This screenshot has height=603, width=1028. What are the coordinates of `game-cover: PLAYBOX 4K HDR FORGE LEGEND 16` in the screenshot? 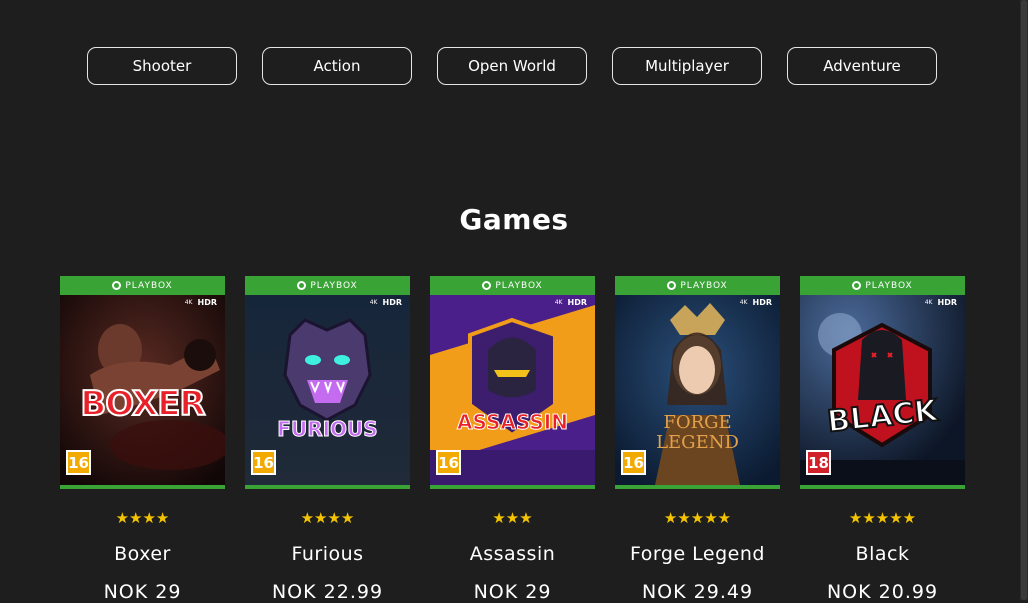 It's located at (697, 382).